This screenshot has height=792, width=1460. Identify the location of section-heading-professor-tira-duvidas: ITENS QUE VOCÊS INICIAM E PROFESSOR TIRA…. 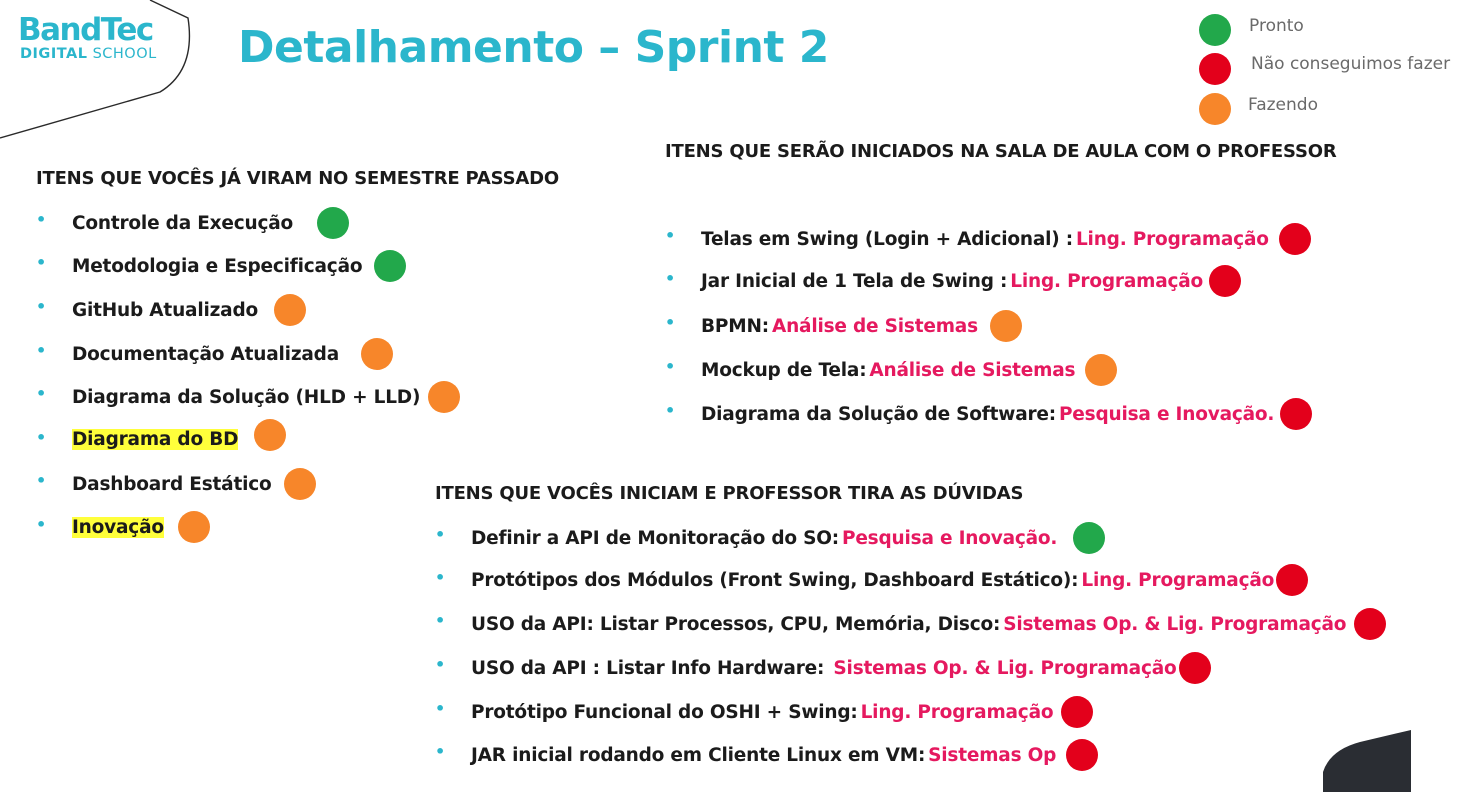
(729, 493).